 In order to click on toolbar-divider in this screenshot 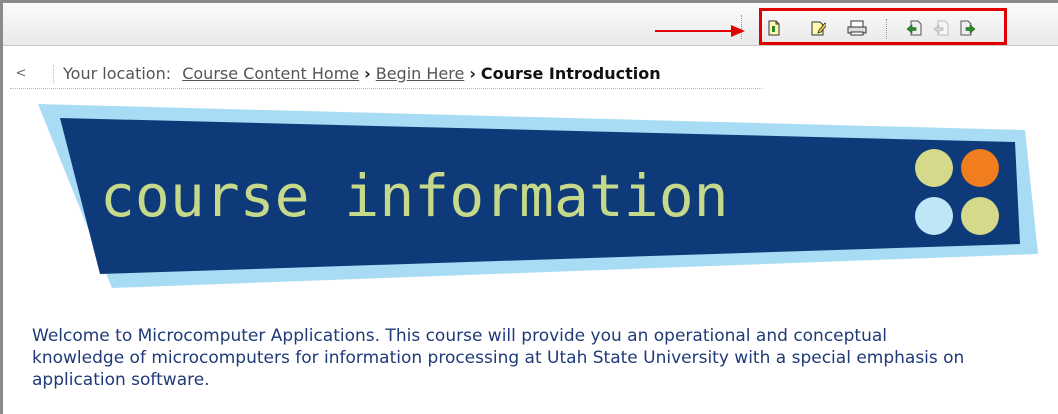, I will do `click(886, 29)`.